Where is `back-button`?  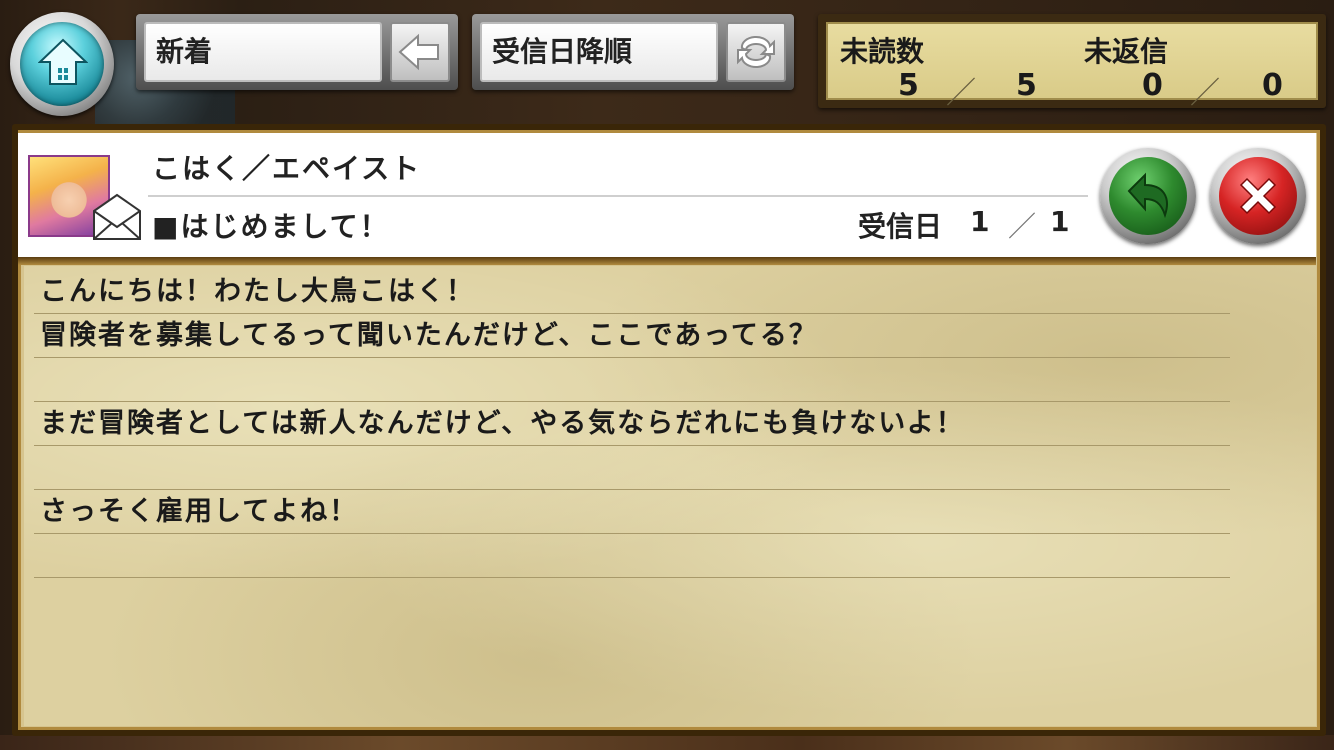 back-button is located at coordinates (420, 52).